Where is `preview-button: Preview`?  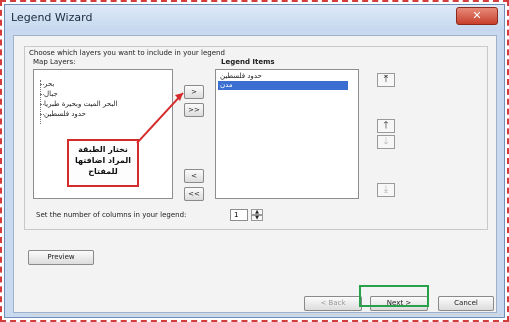 preview-button: Preview is located at coordinates (61, 257).